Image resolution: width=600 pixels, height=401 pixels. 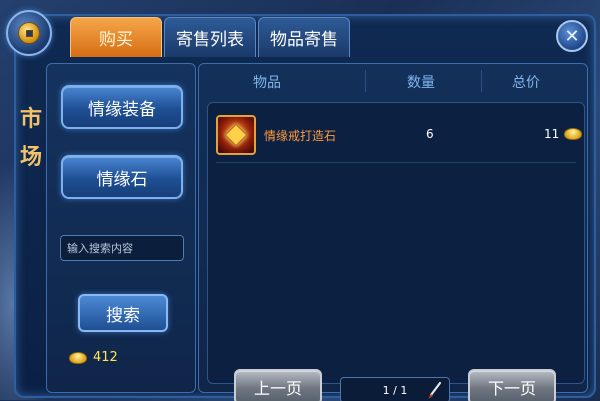 What do you see at coordinates (421, 83) in the screenshot?
I see `column-header-quantity: 数量` at bounding box center [421, 83].